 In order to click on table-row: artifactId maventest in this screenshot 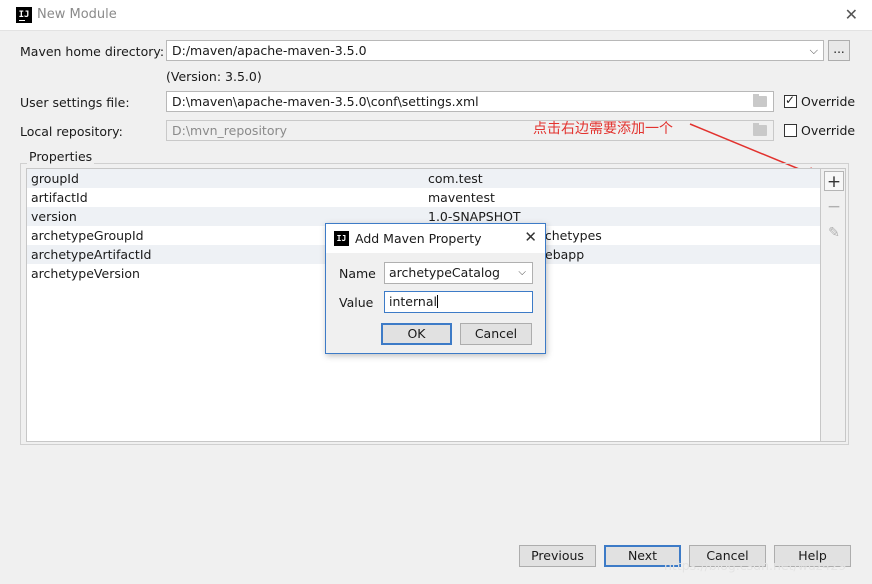, I will do `click(423, 197)`.